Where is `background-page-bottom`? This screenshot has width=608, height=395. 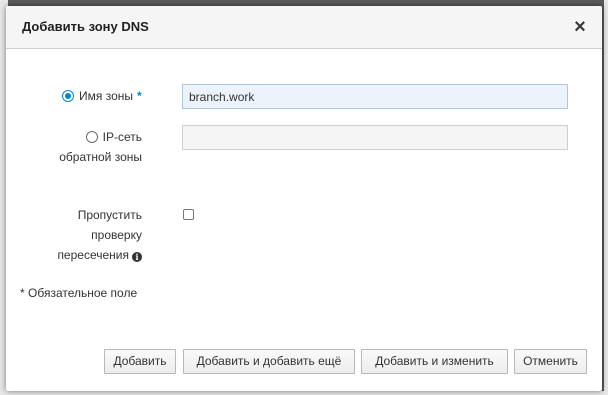 background-page-bottom is located at coordinates (304, 393).